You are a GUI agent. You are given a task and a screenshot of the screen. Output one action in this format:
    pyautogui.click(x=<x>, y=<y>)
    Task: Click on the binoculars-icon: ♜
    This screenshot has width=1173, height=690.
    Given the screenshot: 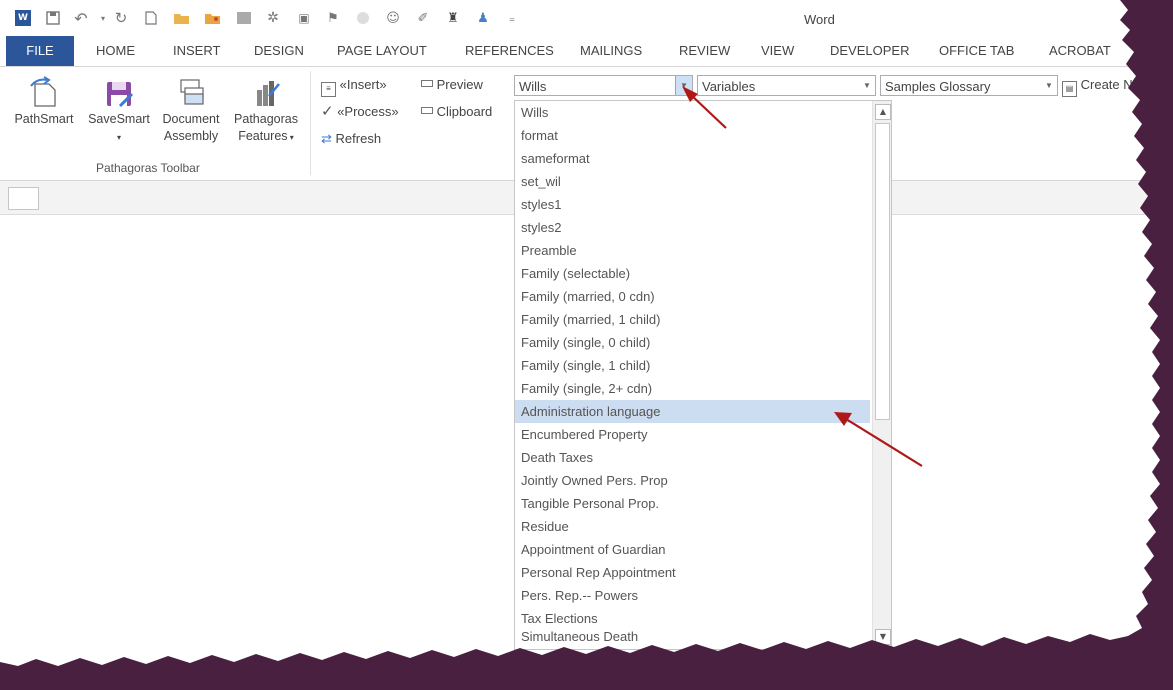 What is the action you would take?
    pyautogui.click(x=453, y=18)
    